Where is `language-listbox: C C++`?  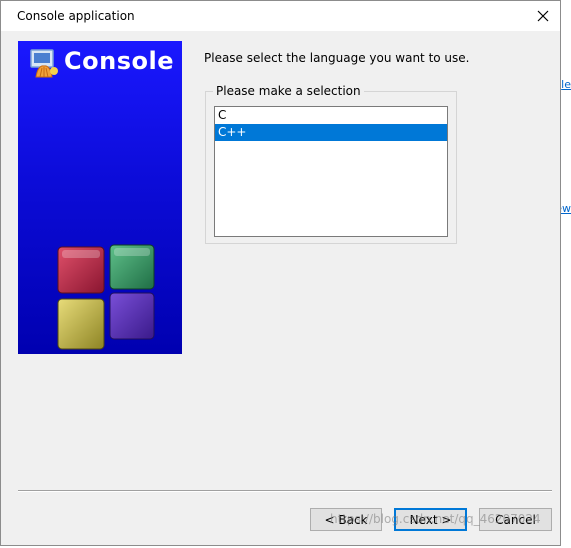 language-listbox: C C++ is located at coordinates (331, 171).